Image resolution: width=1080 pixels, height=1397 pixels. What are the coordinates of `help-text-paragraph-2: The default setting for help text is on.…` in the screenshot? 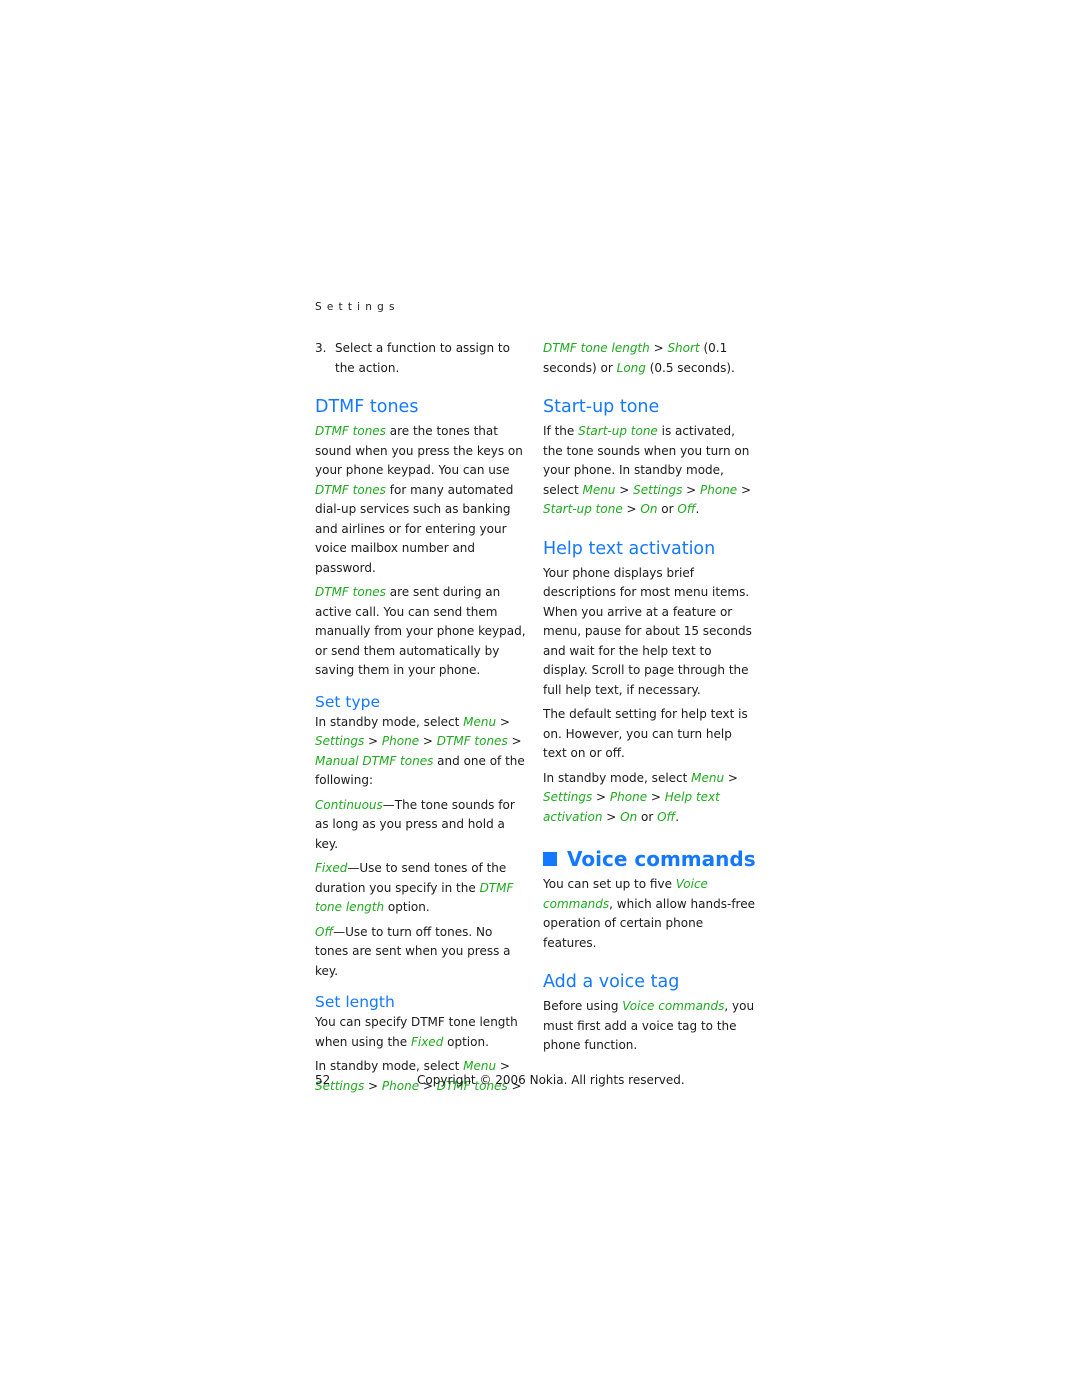 It's located at (645, 733).